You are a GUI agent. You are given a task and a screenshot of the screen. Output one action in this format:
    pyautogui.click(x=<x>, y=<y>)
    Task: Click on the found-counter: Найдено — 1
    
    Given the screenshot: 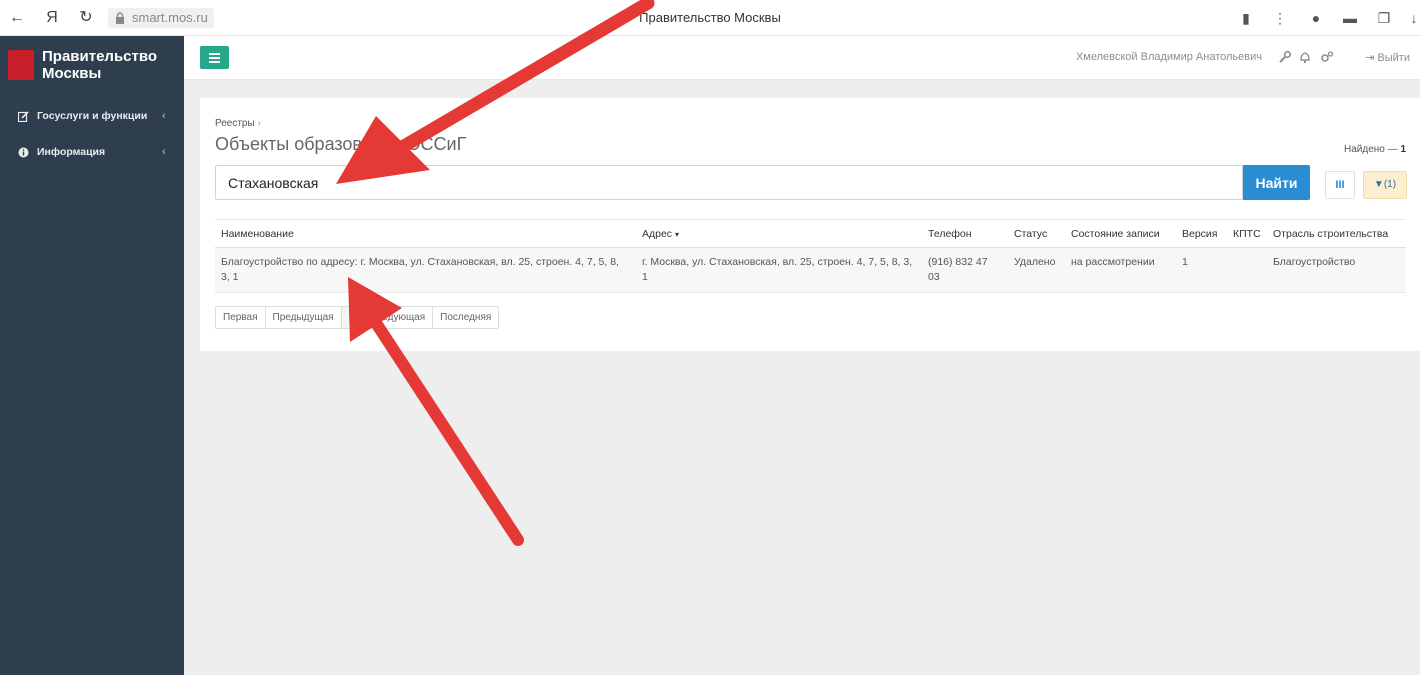 What is the action you would take?
    pyautogui.click(x=1375, y=149)
    